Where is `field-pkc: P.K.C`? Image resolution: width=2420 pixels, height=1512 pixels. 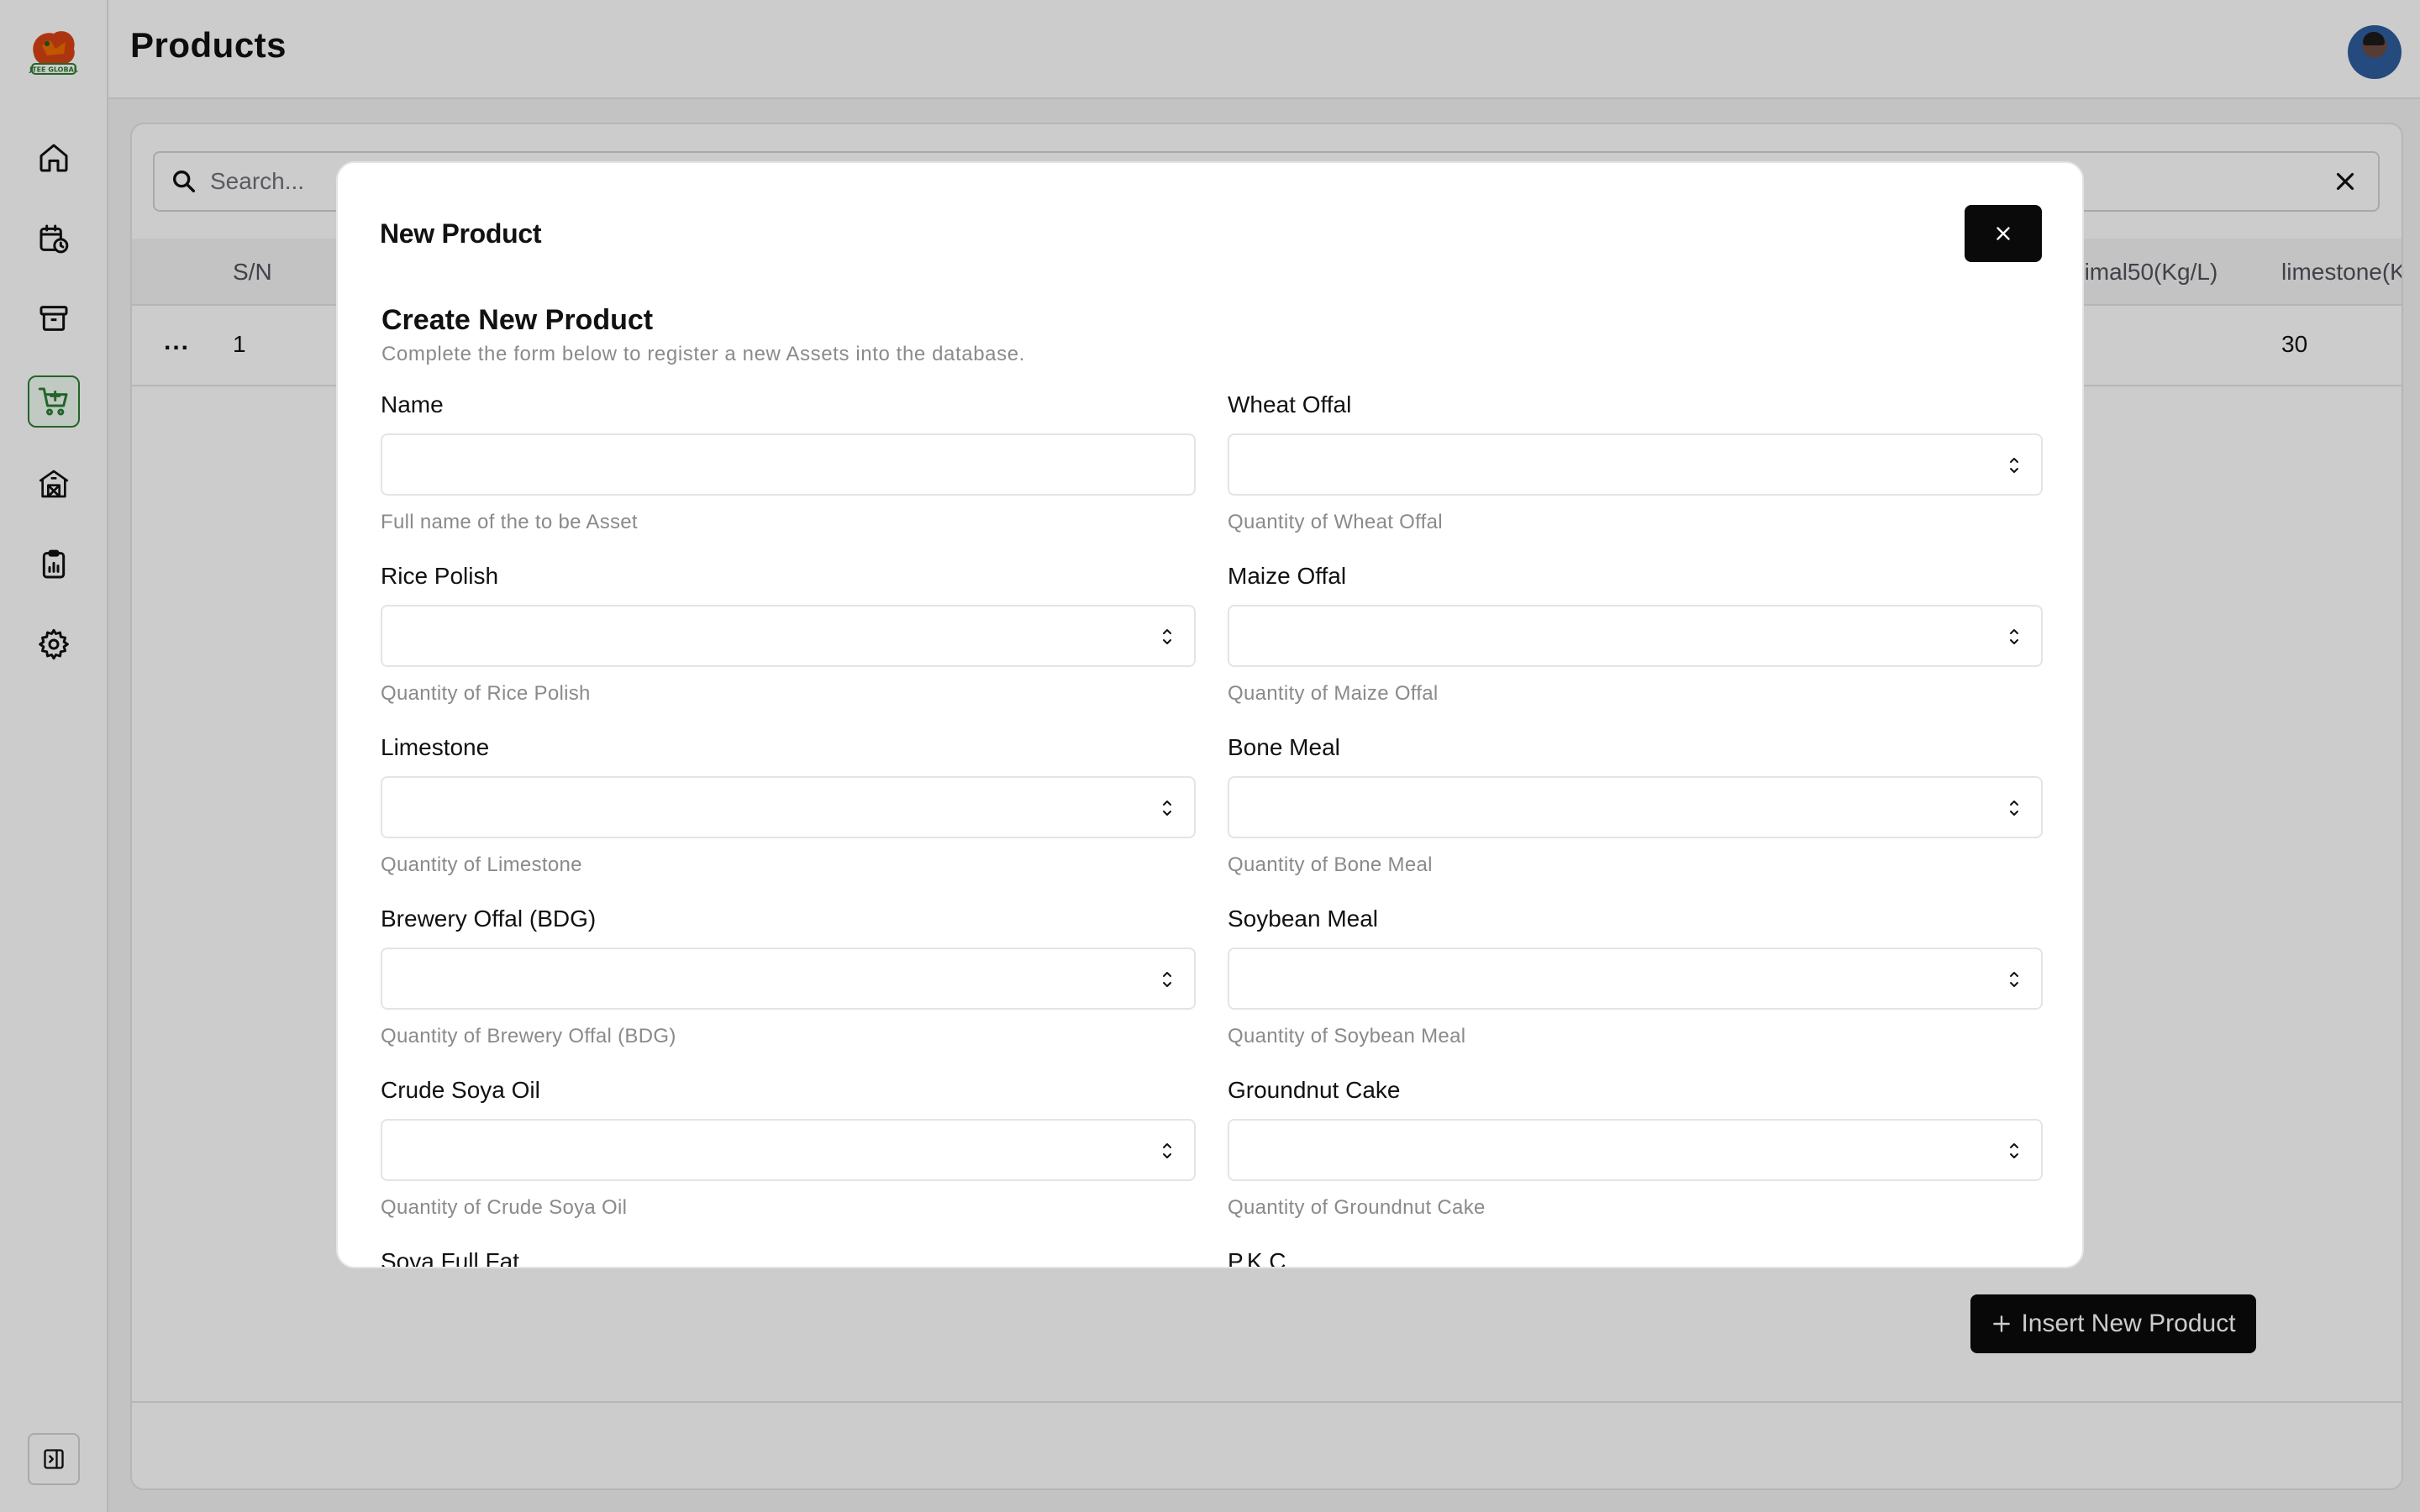
field-pkc: P.K.C is located at coordinates (1635, 1258).